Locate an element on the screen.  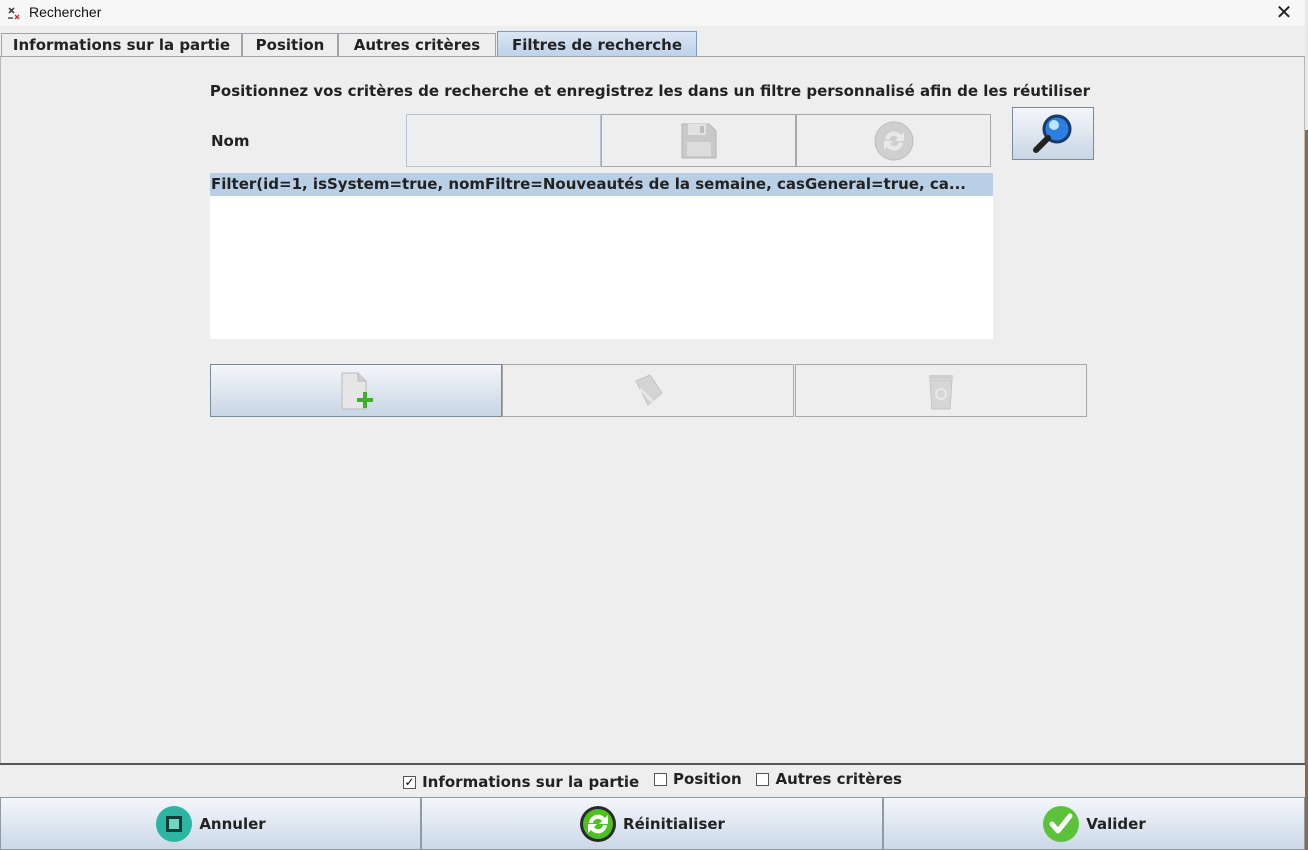
search-button is located at coordinates (1053, 133).